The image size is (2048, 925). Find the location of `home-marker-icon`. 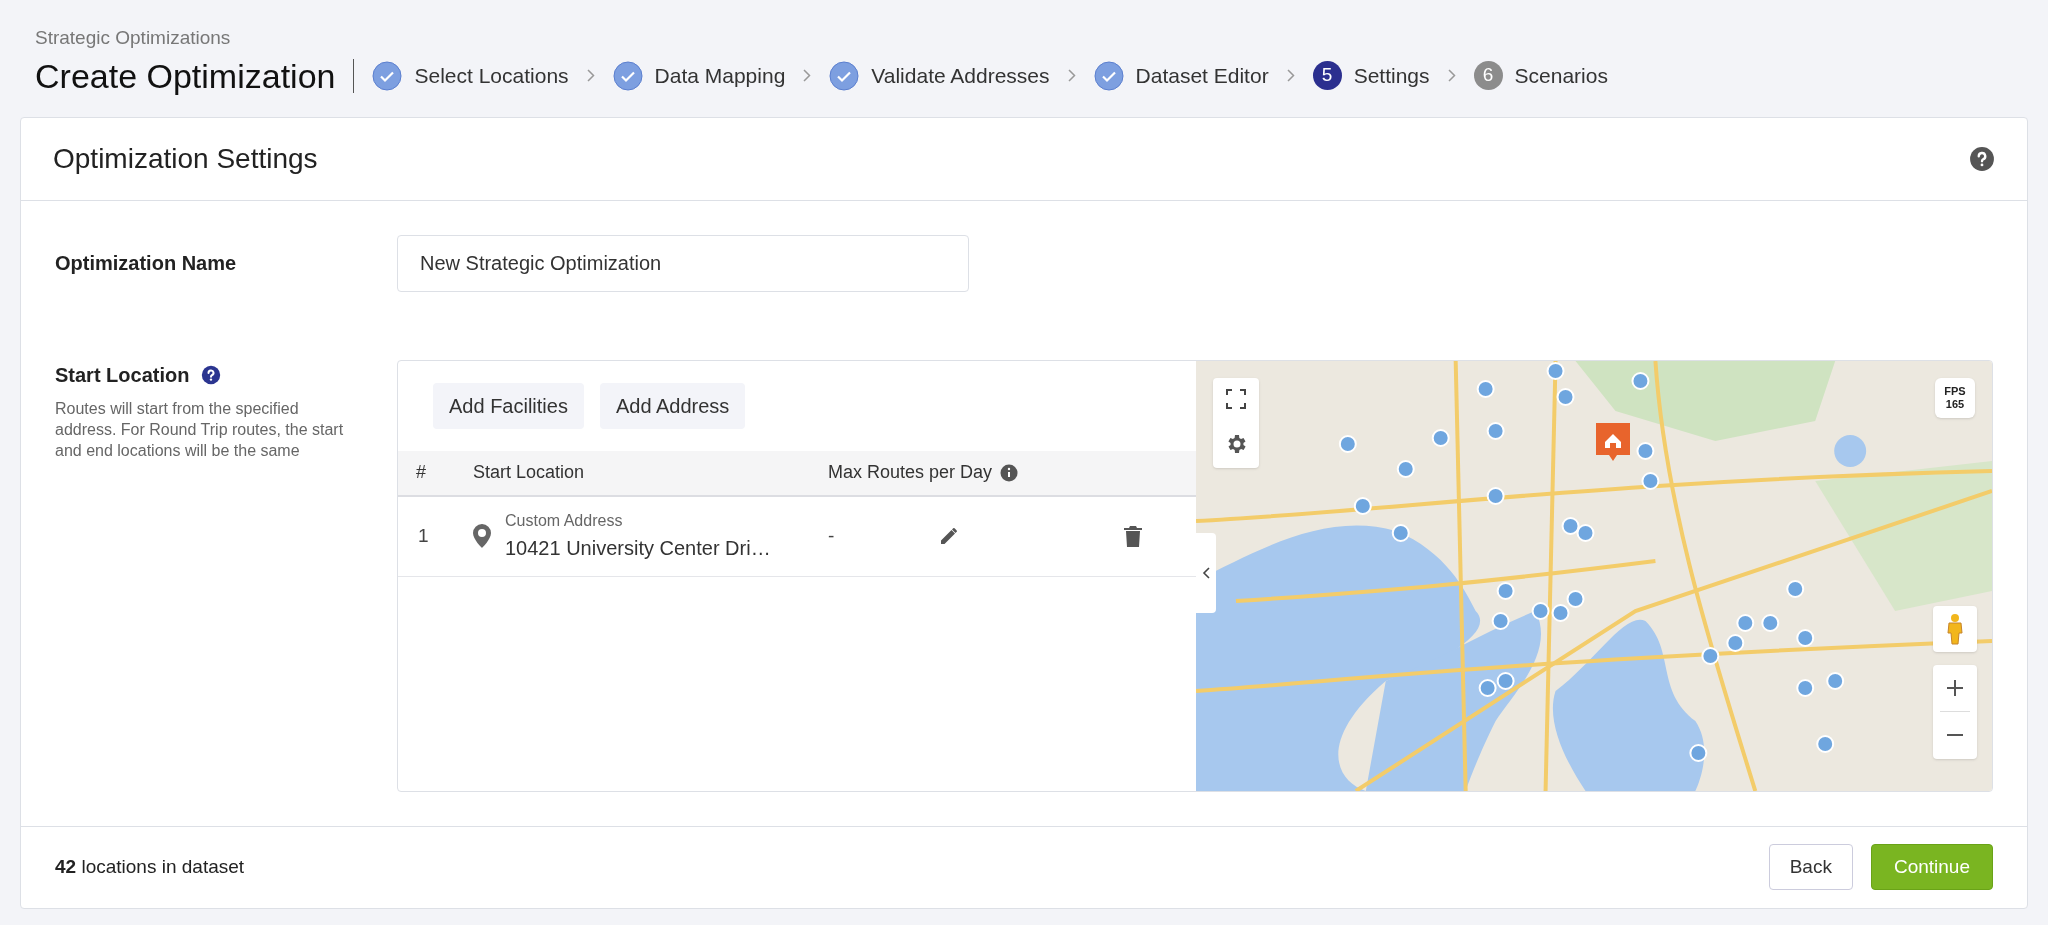

home-marker-icon is located at coordinates (1613, 442).